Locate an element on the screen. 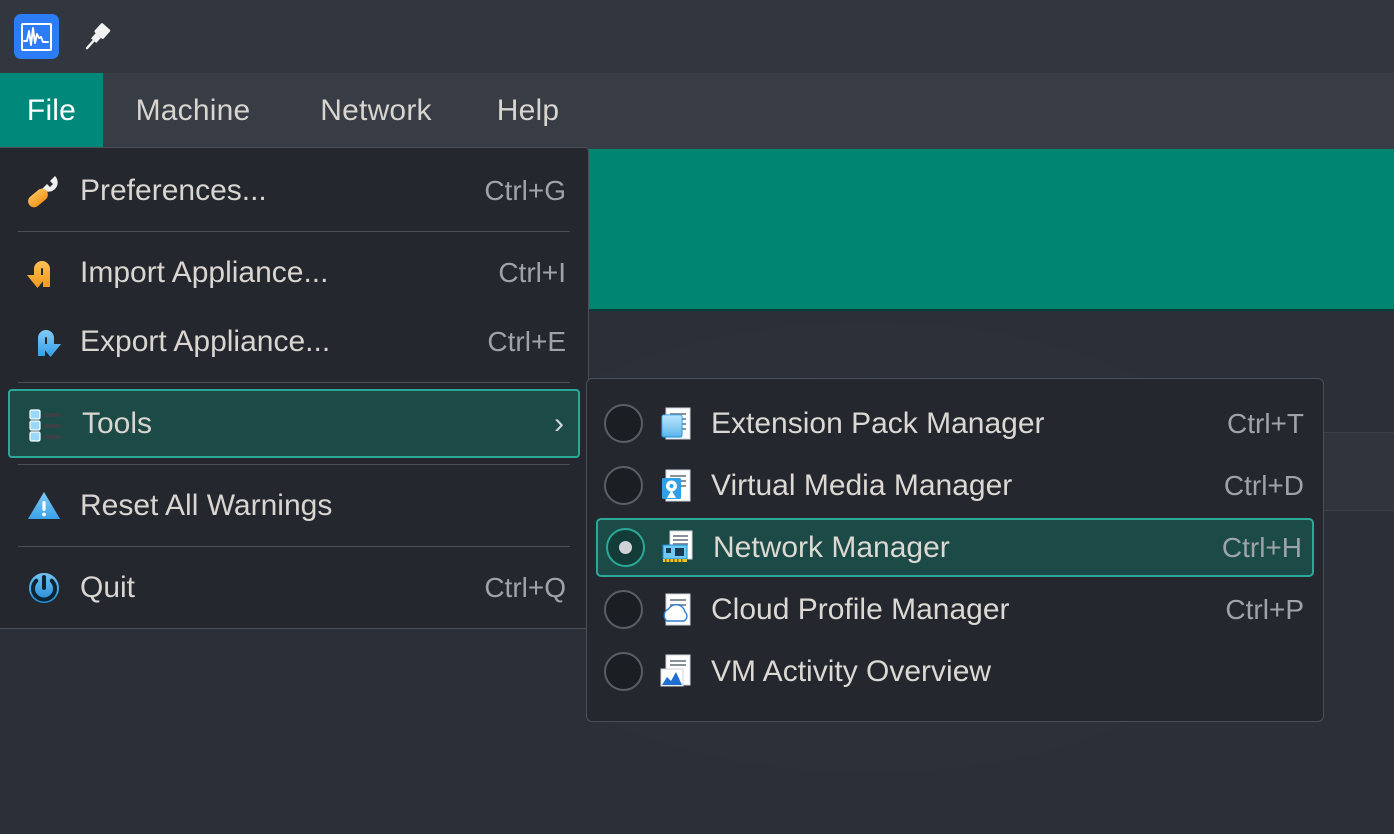 The image size is (1394, 834). menubar-label: Help is located at coordinates (528, 110).